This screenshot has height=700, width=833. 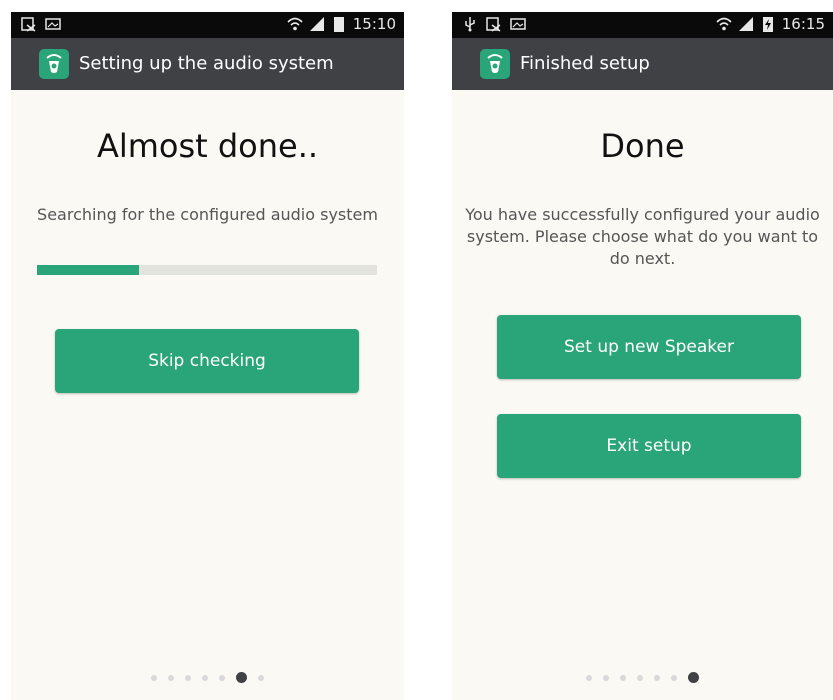 What do you see at coordinates (649, 347) in the screenshot?
I see `set-up-new-speaker-button: Set up new Speaker` at bounding box center [649, 347].